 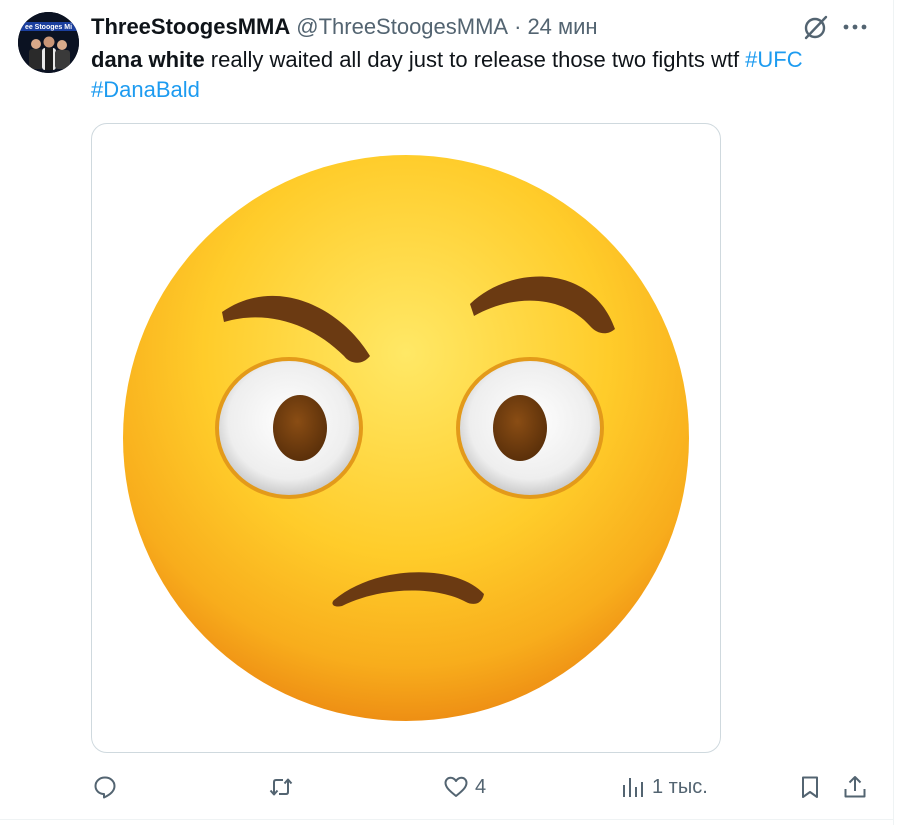 I want to click on reply-button, so click(x=109, y=787).